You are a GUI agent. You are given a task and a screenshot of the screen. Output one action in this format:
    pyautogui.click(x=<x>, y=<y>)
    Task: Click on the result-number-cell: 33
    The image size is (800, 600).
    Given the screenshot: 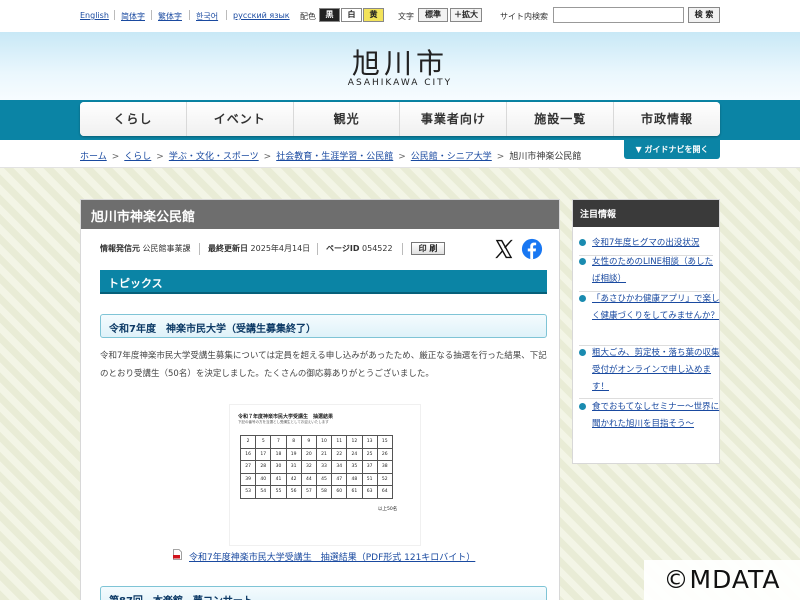 What is the action you would take?
    pyautogui.click(x=324, y=467)
    